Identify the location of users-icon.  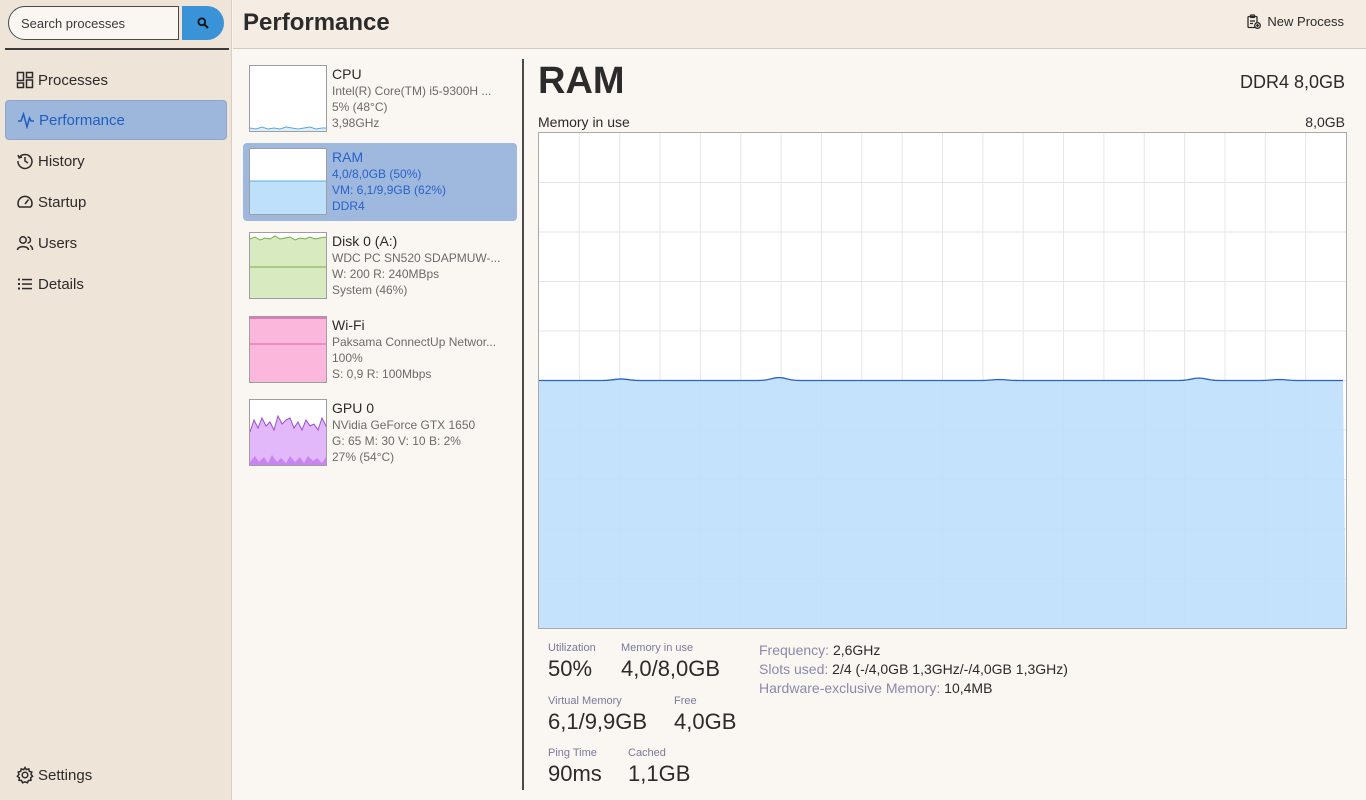
(25, 243).